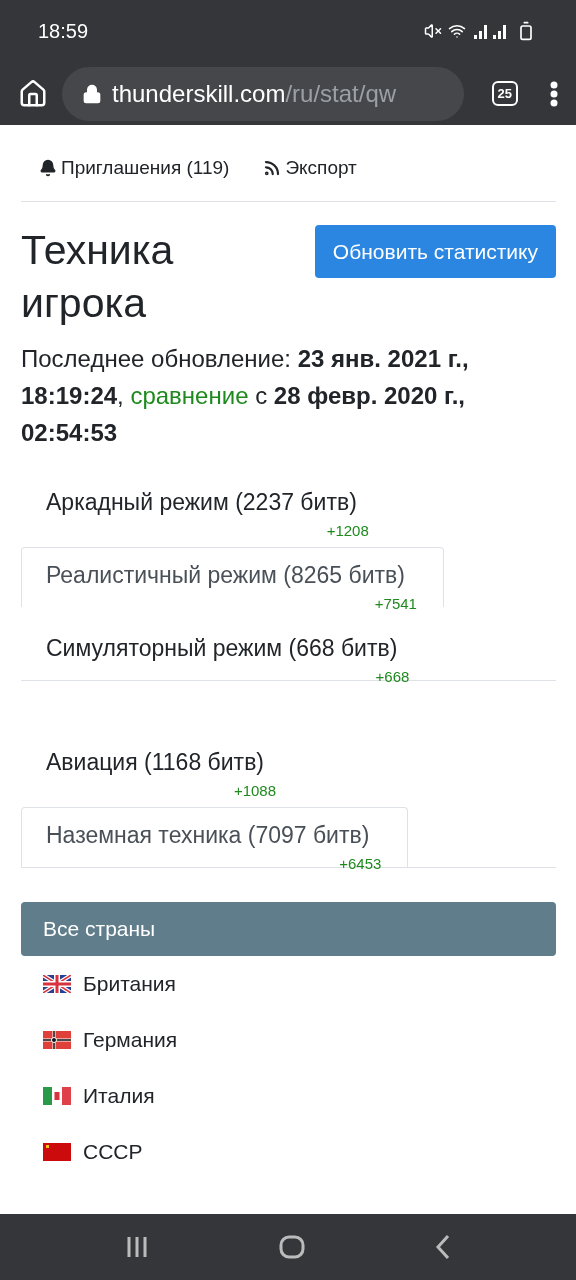 The height and width of the screenshot is (1280, 576). Describe the element at coordinates (433, 31) in the screenshot. I see `mute-icon` at that location.